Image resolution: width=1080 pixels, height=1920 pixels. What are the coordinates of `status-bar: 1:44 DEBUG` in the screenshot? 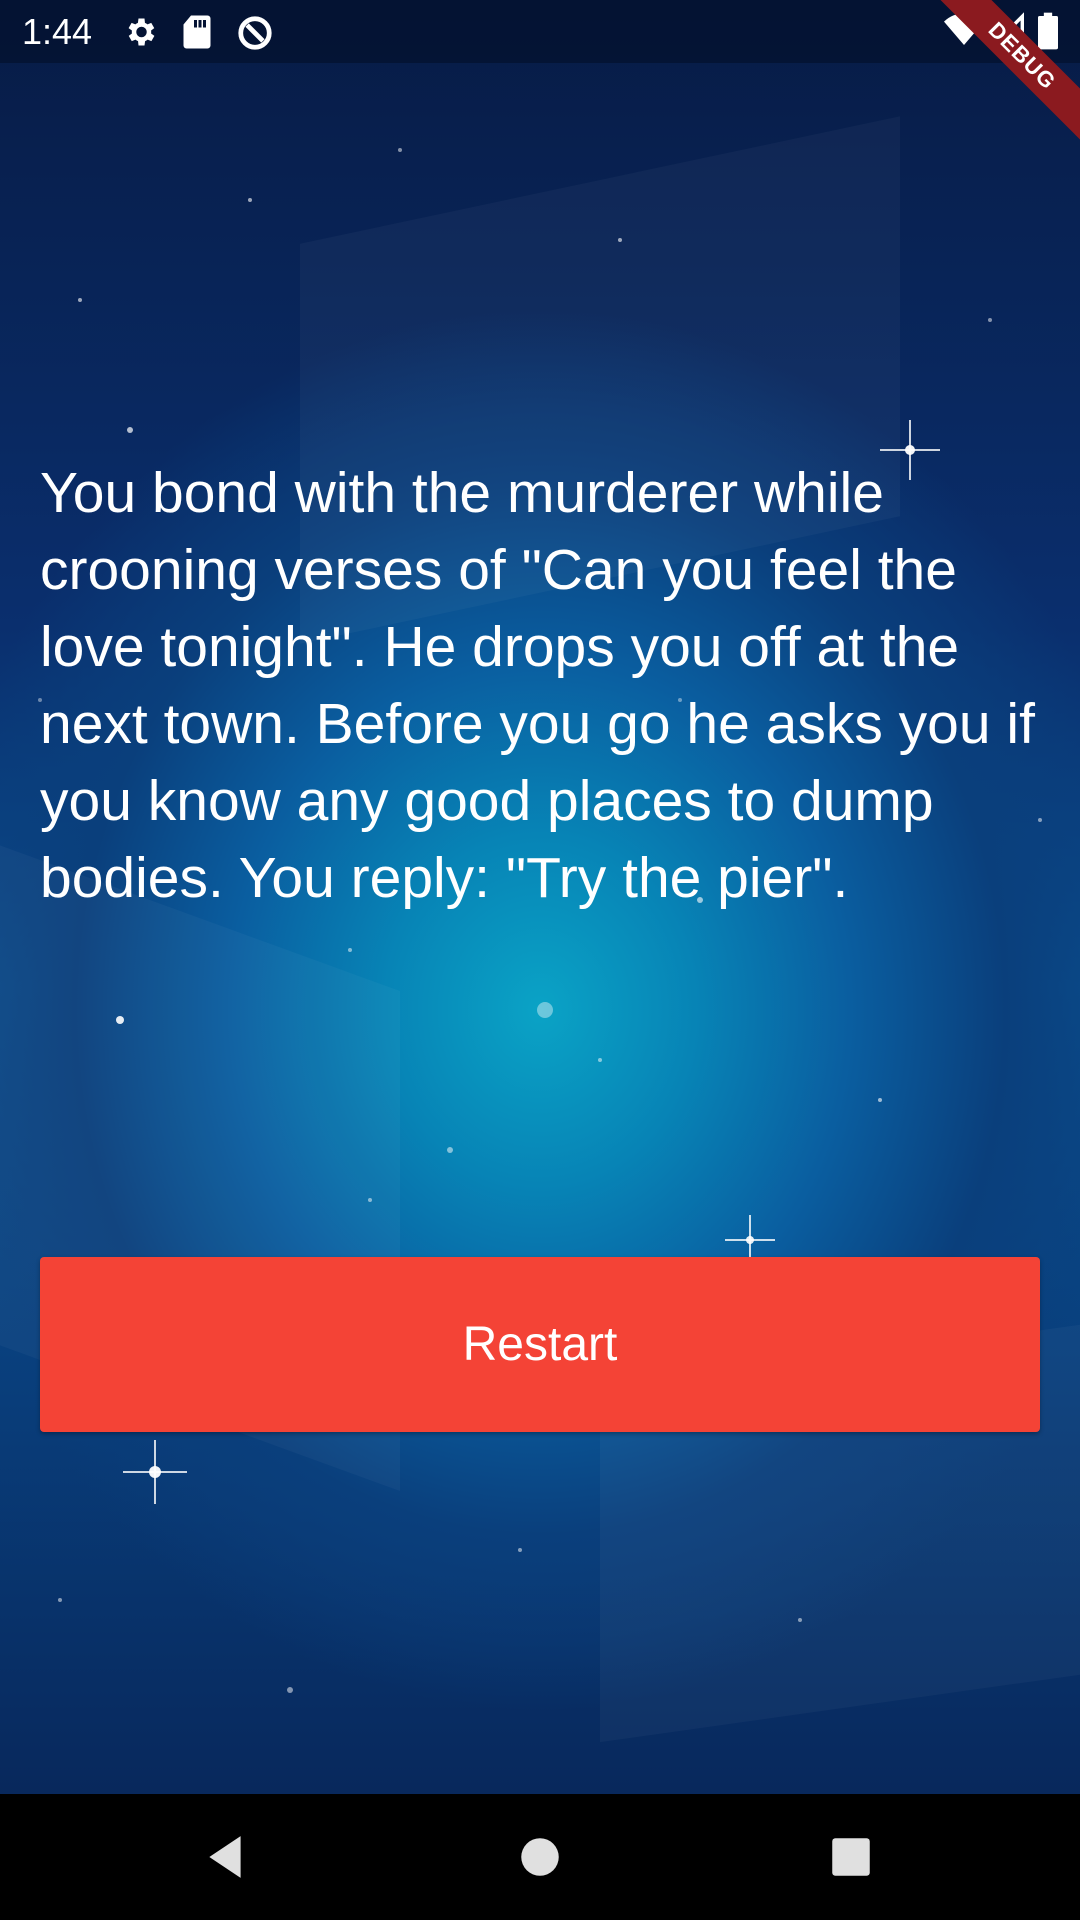 It's located at (540, 77).